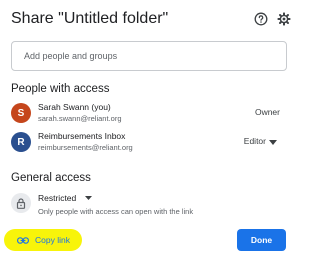 The width and height of the screenshot is (320, 260). I want to click on copy-link-button: Copy link, so click(43, 240).